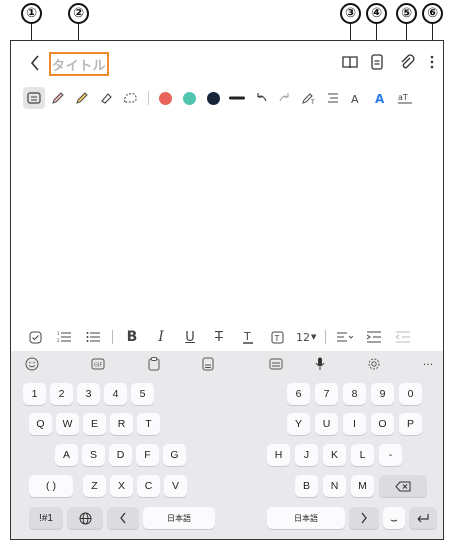  I want to click on highlight-button: T, so click(277, 337).